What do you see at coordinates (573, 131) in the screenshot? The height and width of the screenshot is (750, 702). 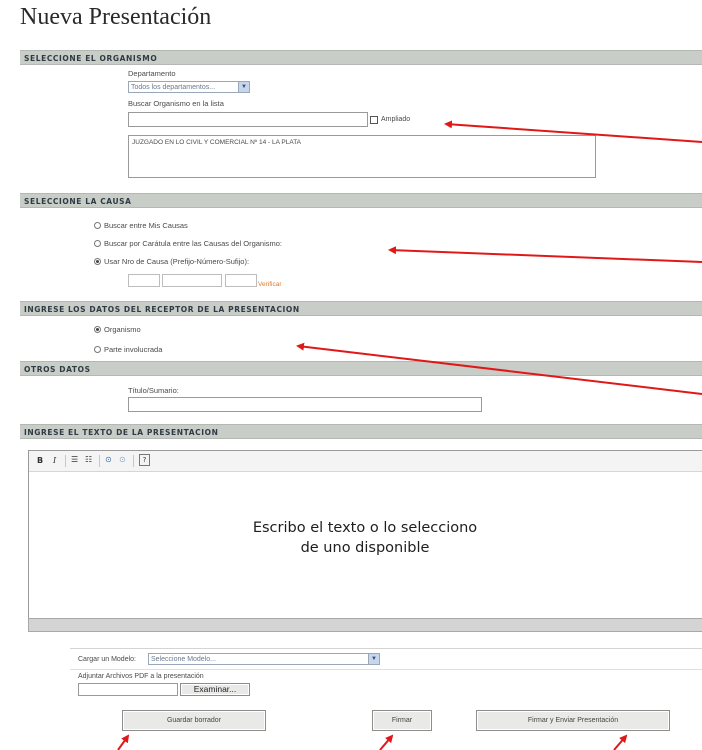 I see `arrow-to-ampliado` at bounding box center [573, 131].